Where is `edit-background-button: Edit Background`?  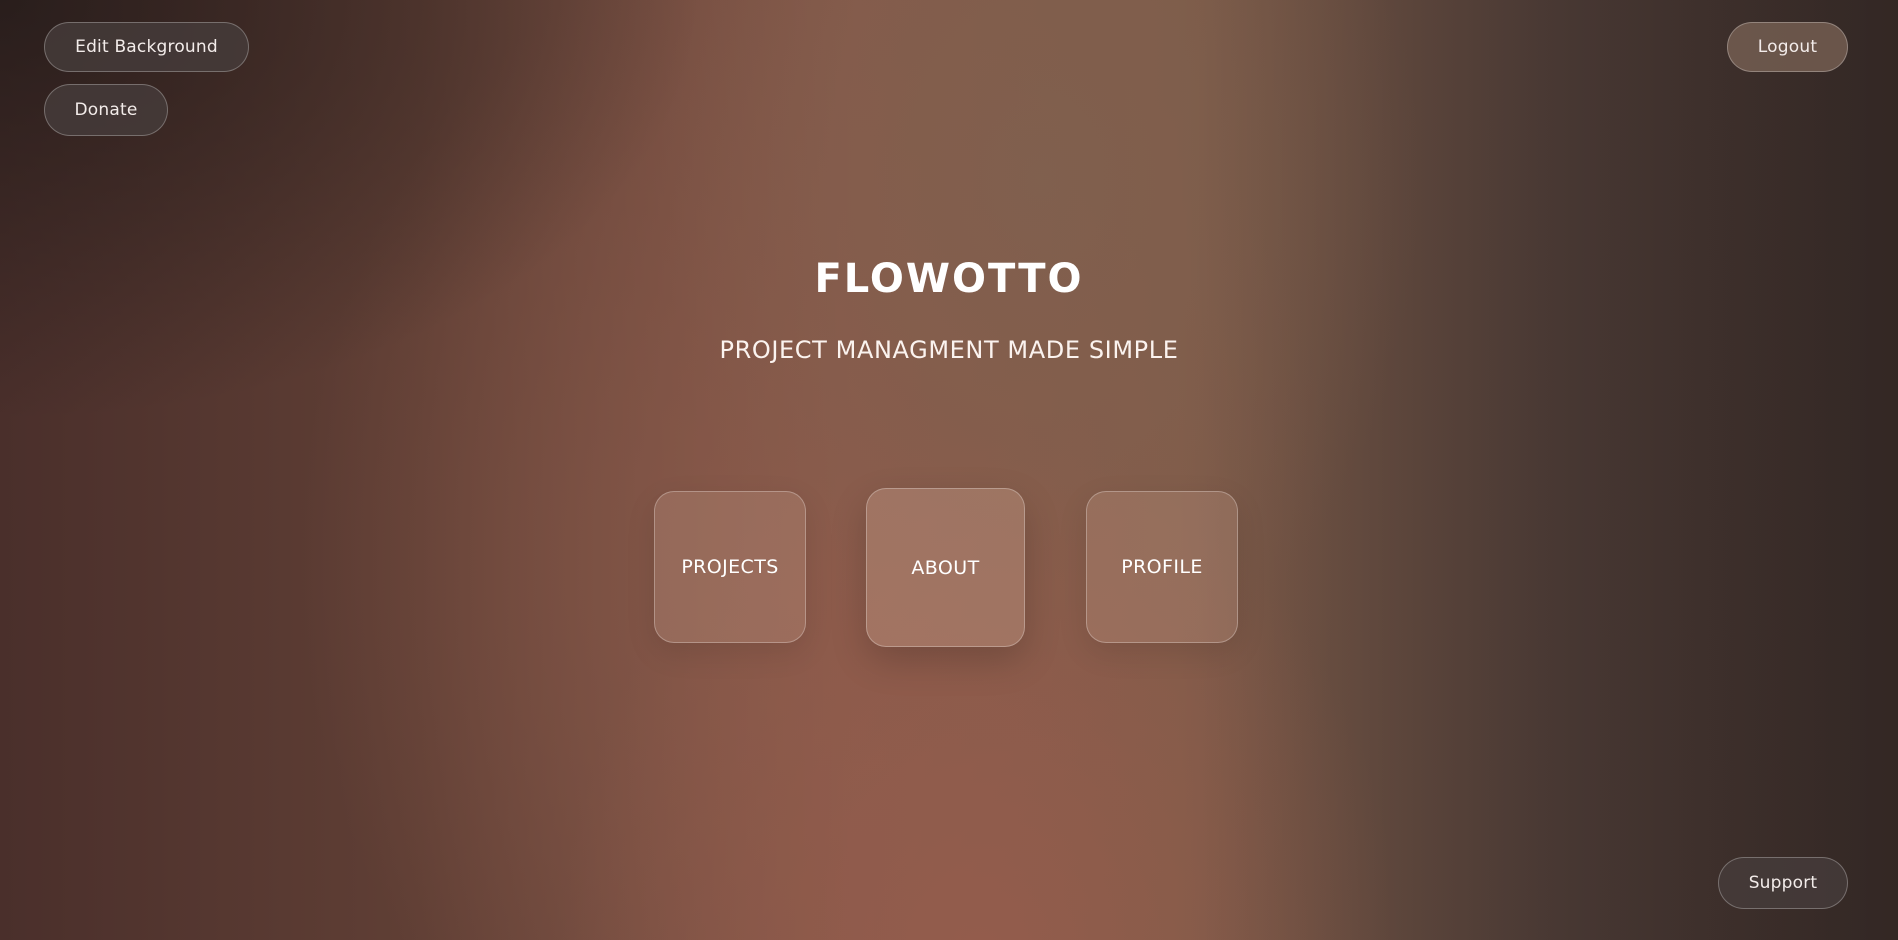
edit-background-button: Edit Background is located at coordinates (146, 47).